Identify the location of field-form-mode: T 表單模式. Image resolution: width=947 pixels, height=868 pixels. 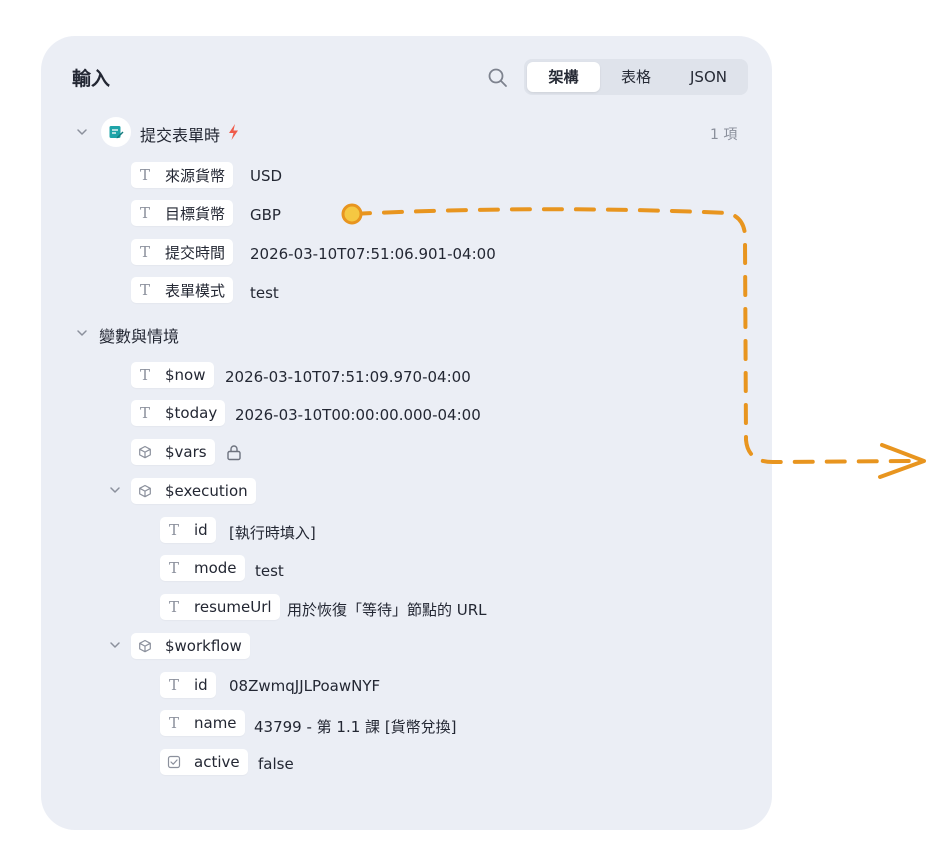
(182, 290).